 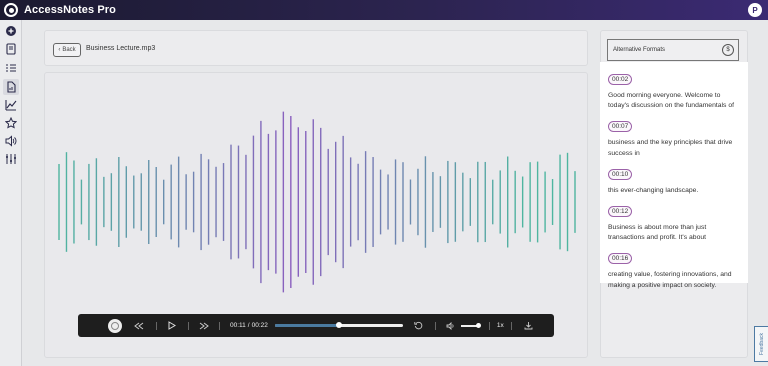 I want to click on volume-icon, so click(x=451, y=325).